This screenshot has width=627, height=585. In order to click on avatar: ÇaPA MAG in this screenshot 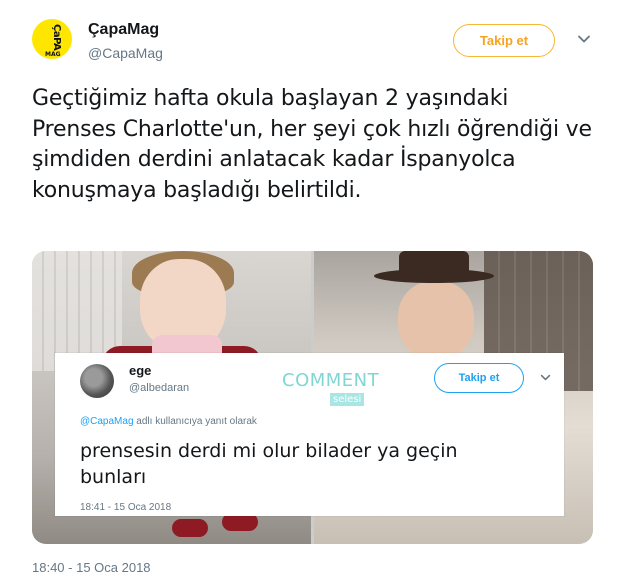, I will do `click(52, 39)`.